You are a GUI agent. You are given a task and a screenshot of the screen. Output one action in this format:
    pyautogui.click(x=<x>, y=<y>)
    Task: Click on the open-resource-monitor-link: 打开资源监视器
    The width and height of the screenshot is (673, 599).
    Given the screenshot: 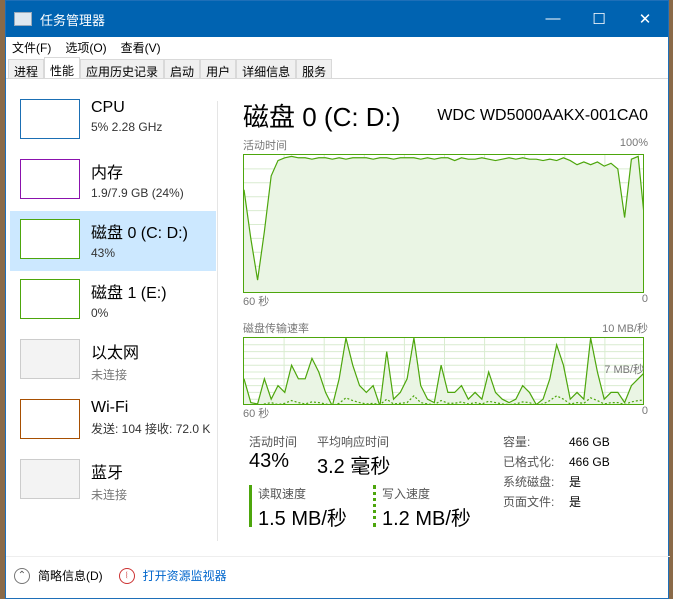 What is the action you would take?
    pyautogui.click(x=185, y=575)
    